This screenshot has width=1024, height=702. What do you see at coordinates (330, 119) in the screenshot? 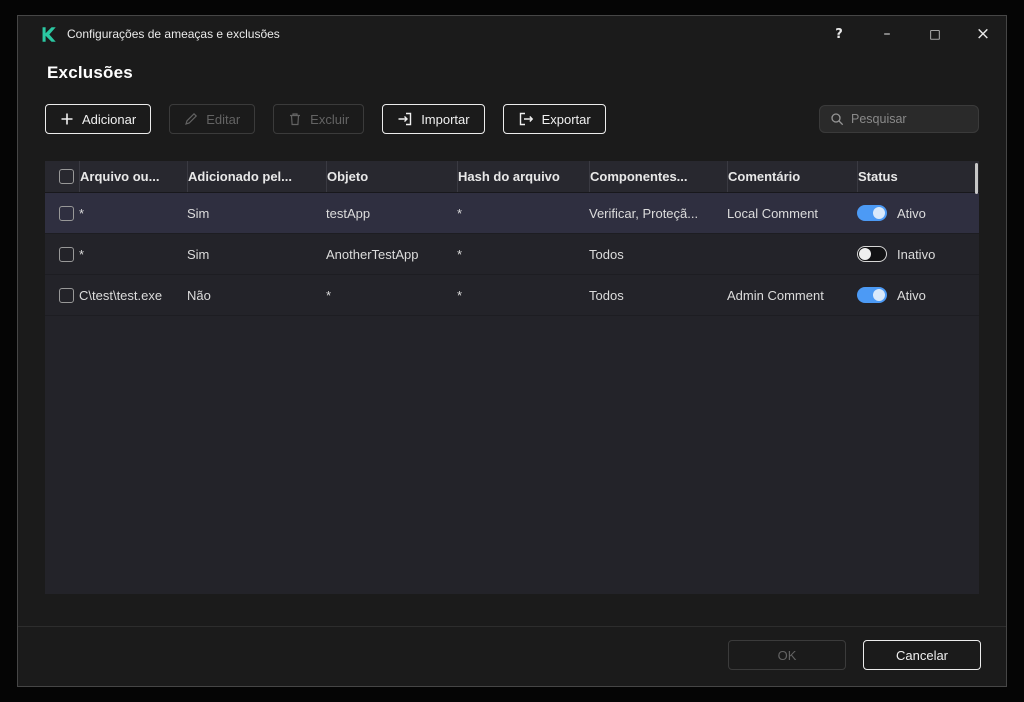
I see `delete-button-label: Excluir` at bounding box center [330, 119].